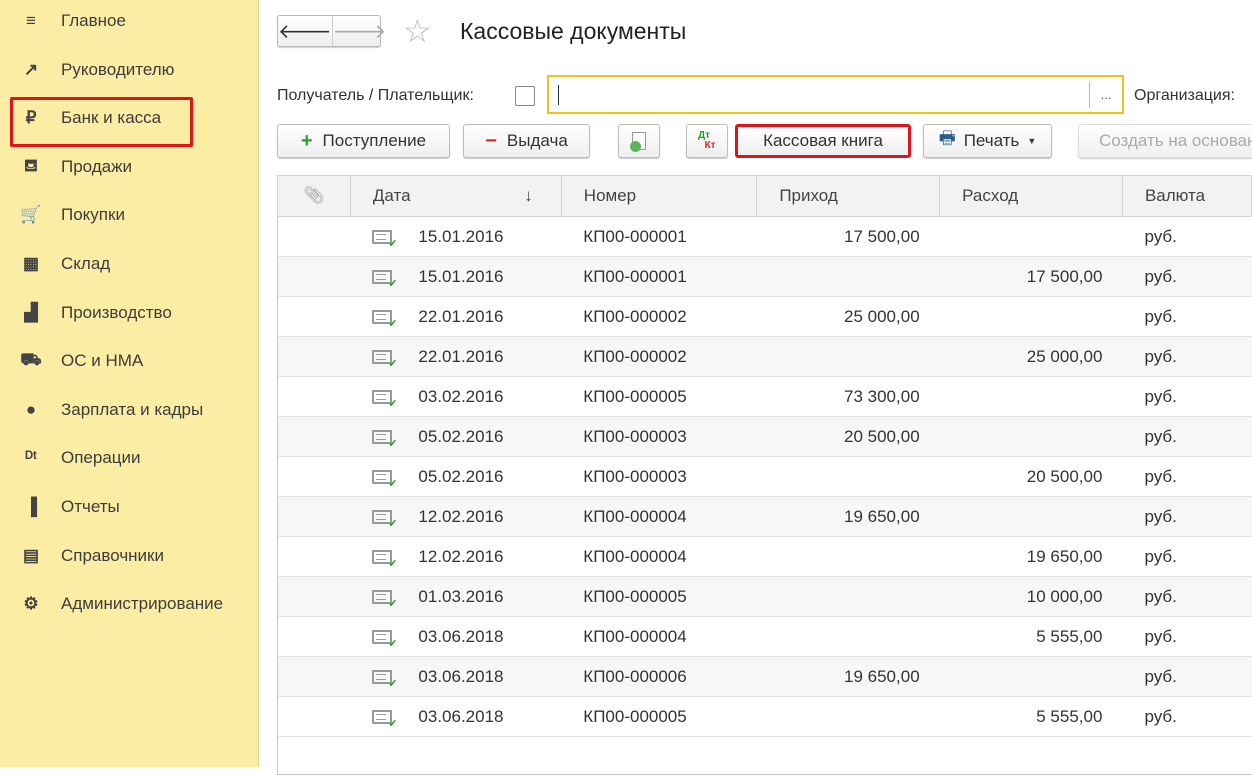 The width and height of the screenshot is (1252, 775). I want to click on receipt-label: Поступление, so click(374, 140).